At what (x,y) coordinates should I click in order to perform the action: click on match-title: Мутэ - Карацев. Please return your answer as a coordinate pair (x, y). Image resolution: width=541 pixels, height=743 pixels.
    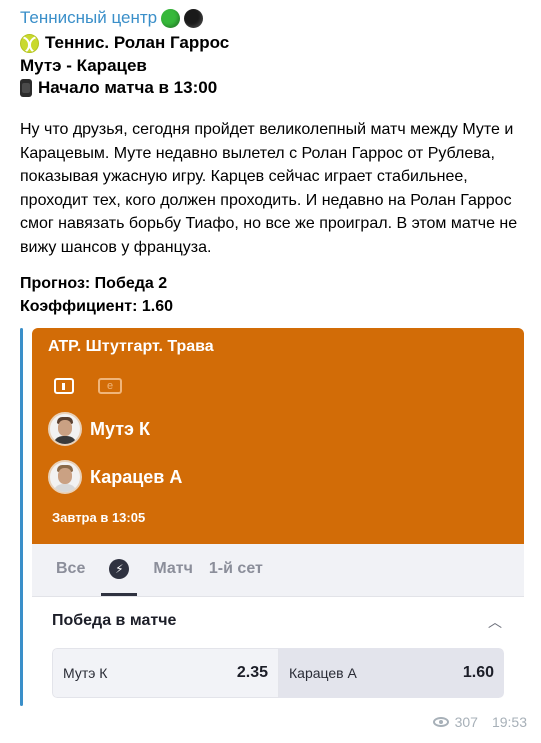
    Looking at the image, I should click on (83, 65).